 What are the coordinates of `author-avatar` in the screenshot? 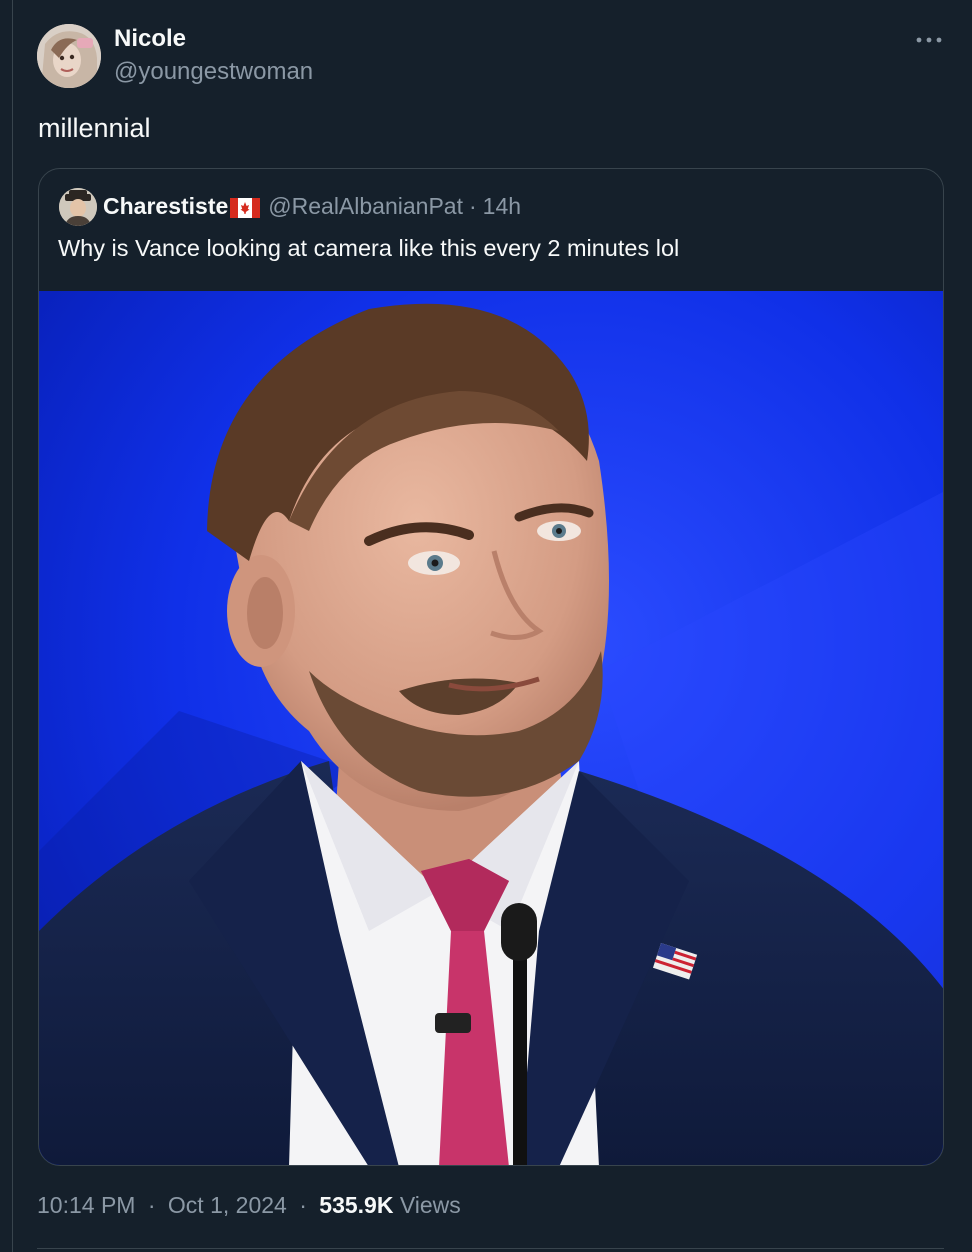 It's located at (69, 56).